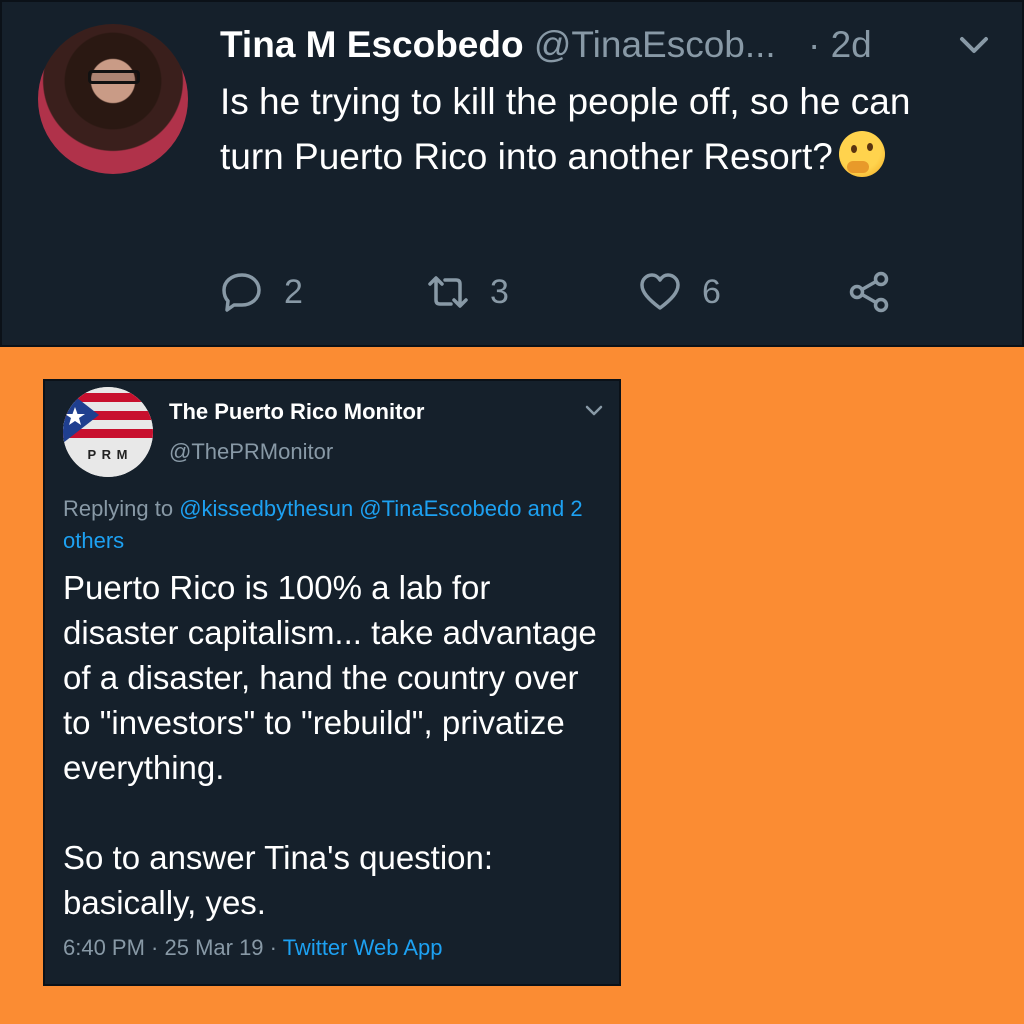 The height and width of the screenshot is (1024, 1024). What do you see at coordinates (363, 947) in the screenshot?
I see `source-link: Twitter Web App` at bounding box center [363, 947].